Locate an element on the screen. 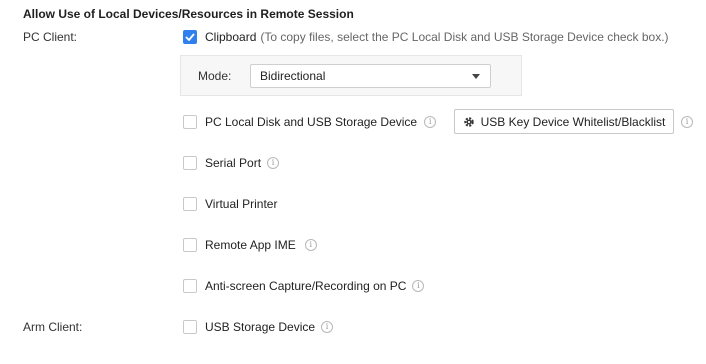 The height and width of the screenshot is (364, 706). arm-usb-storage-checkbox is located at coordinates (190, 327).